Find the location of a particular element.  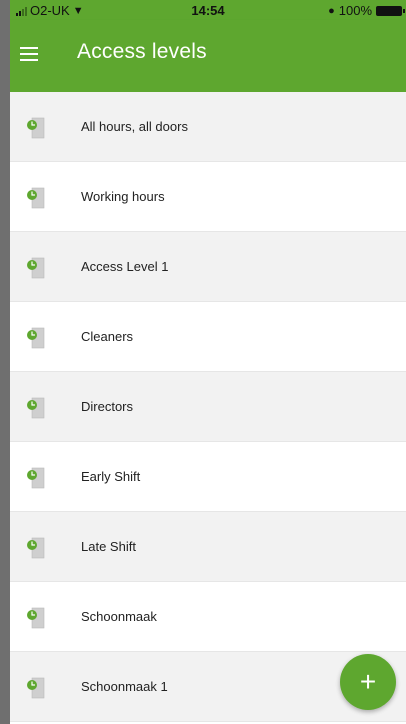

device-frame-edge is located at coordinates (5, 362).